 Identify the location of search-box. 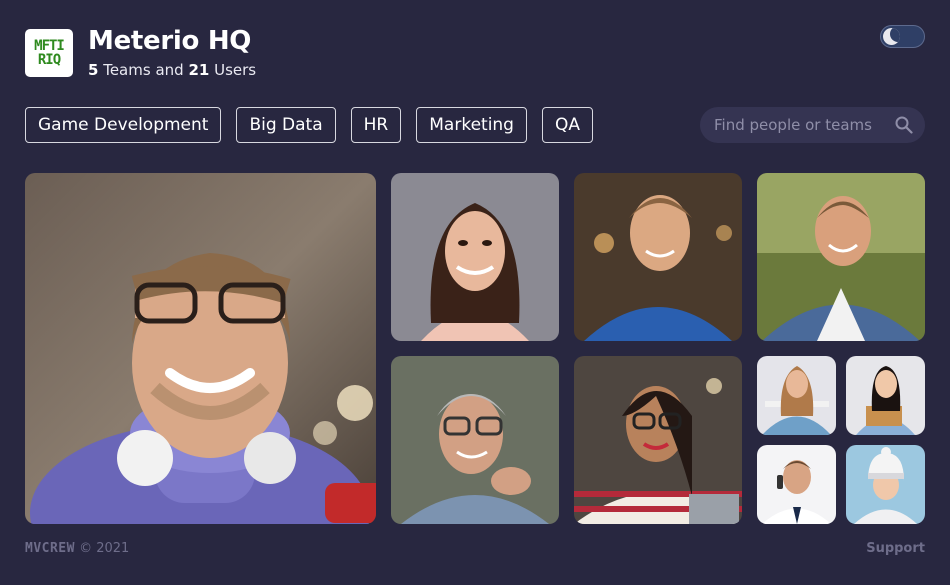
(812, 125).